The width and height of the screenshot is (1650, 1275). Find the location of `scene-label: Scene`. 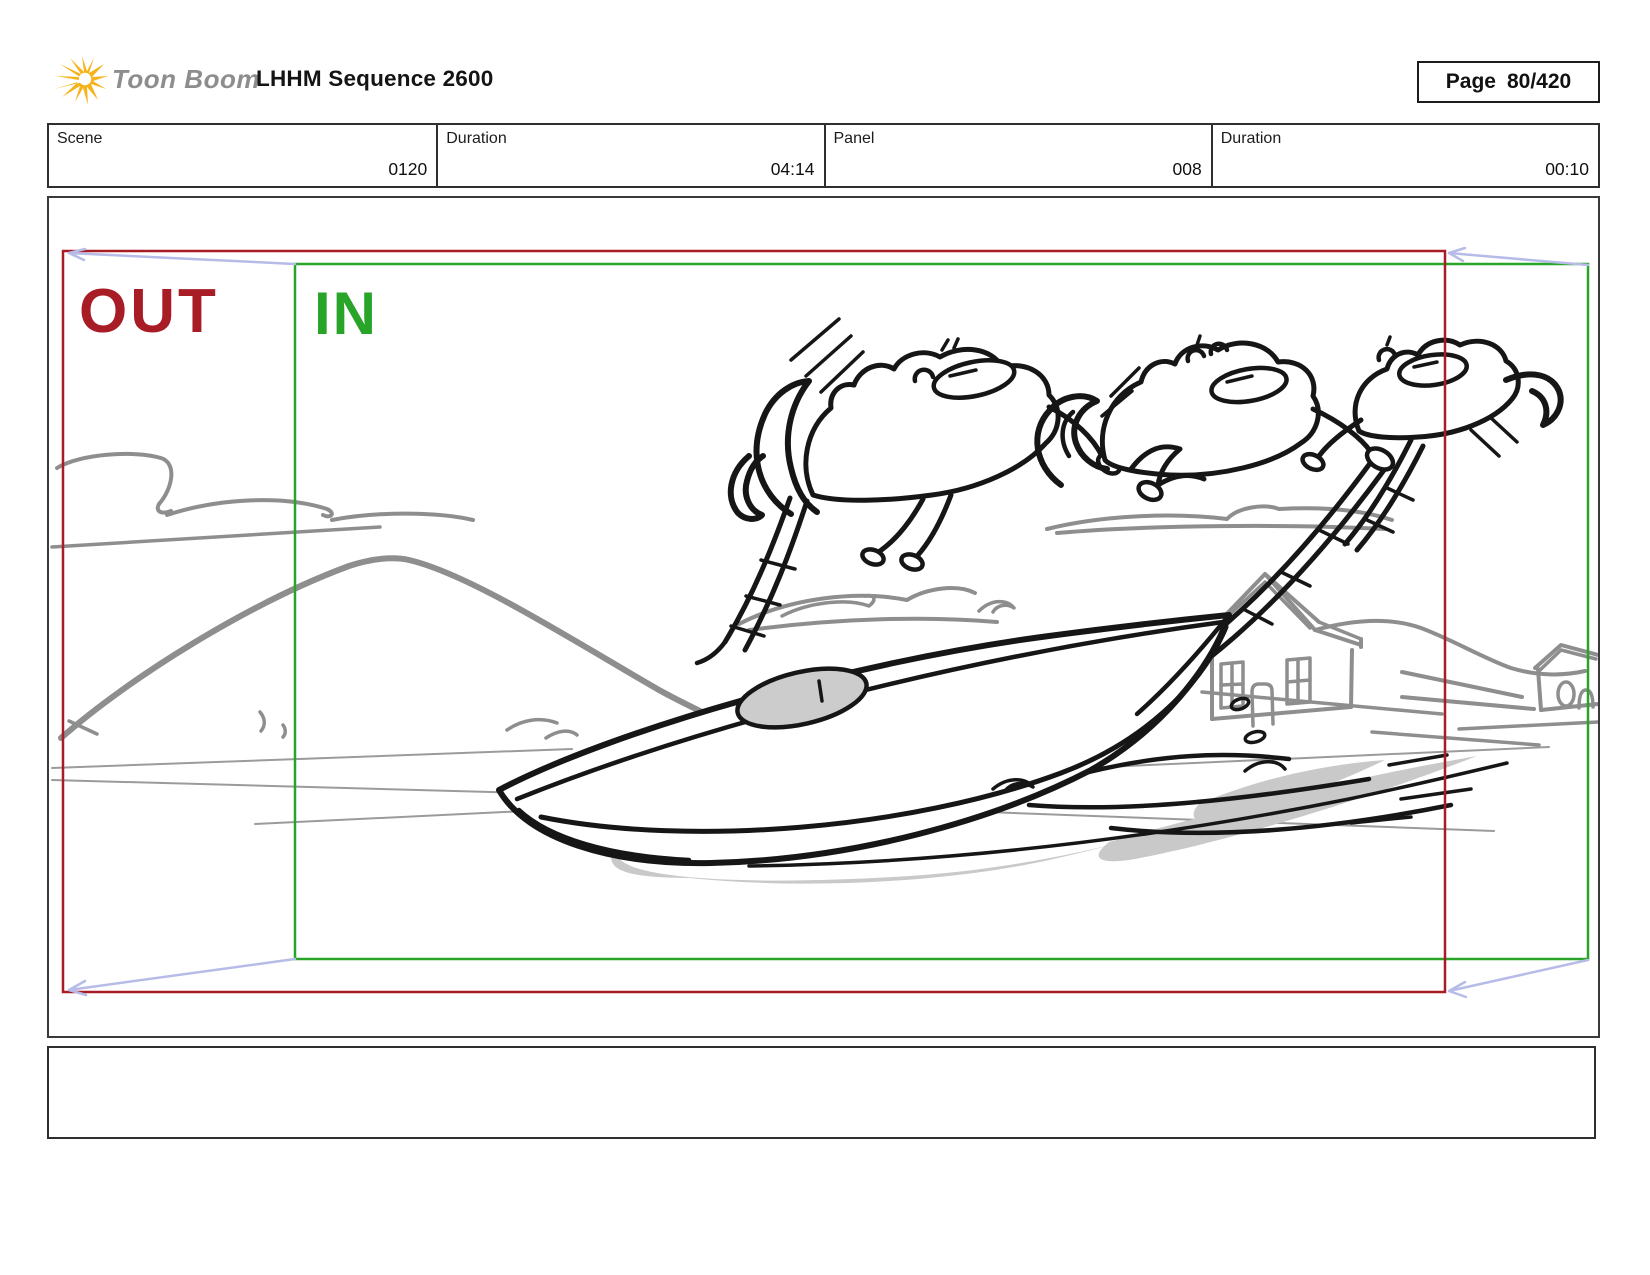

scene-label: Scene is located at coordinates (80, 138).